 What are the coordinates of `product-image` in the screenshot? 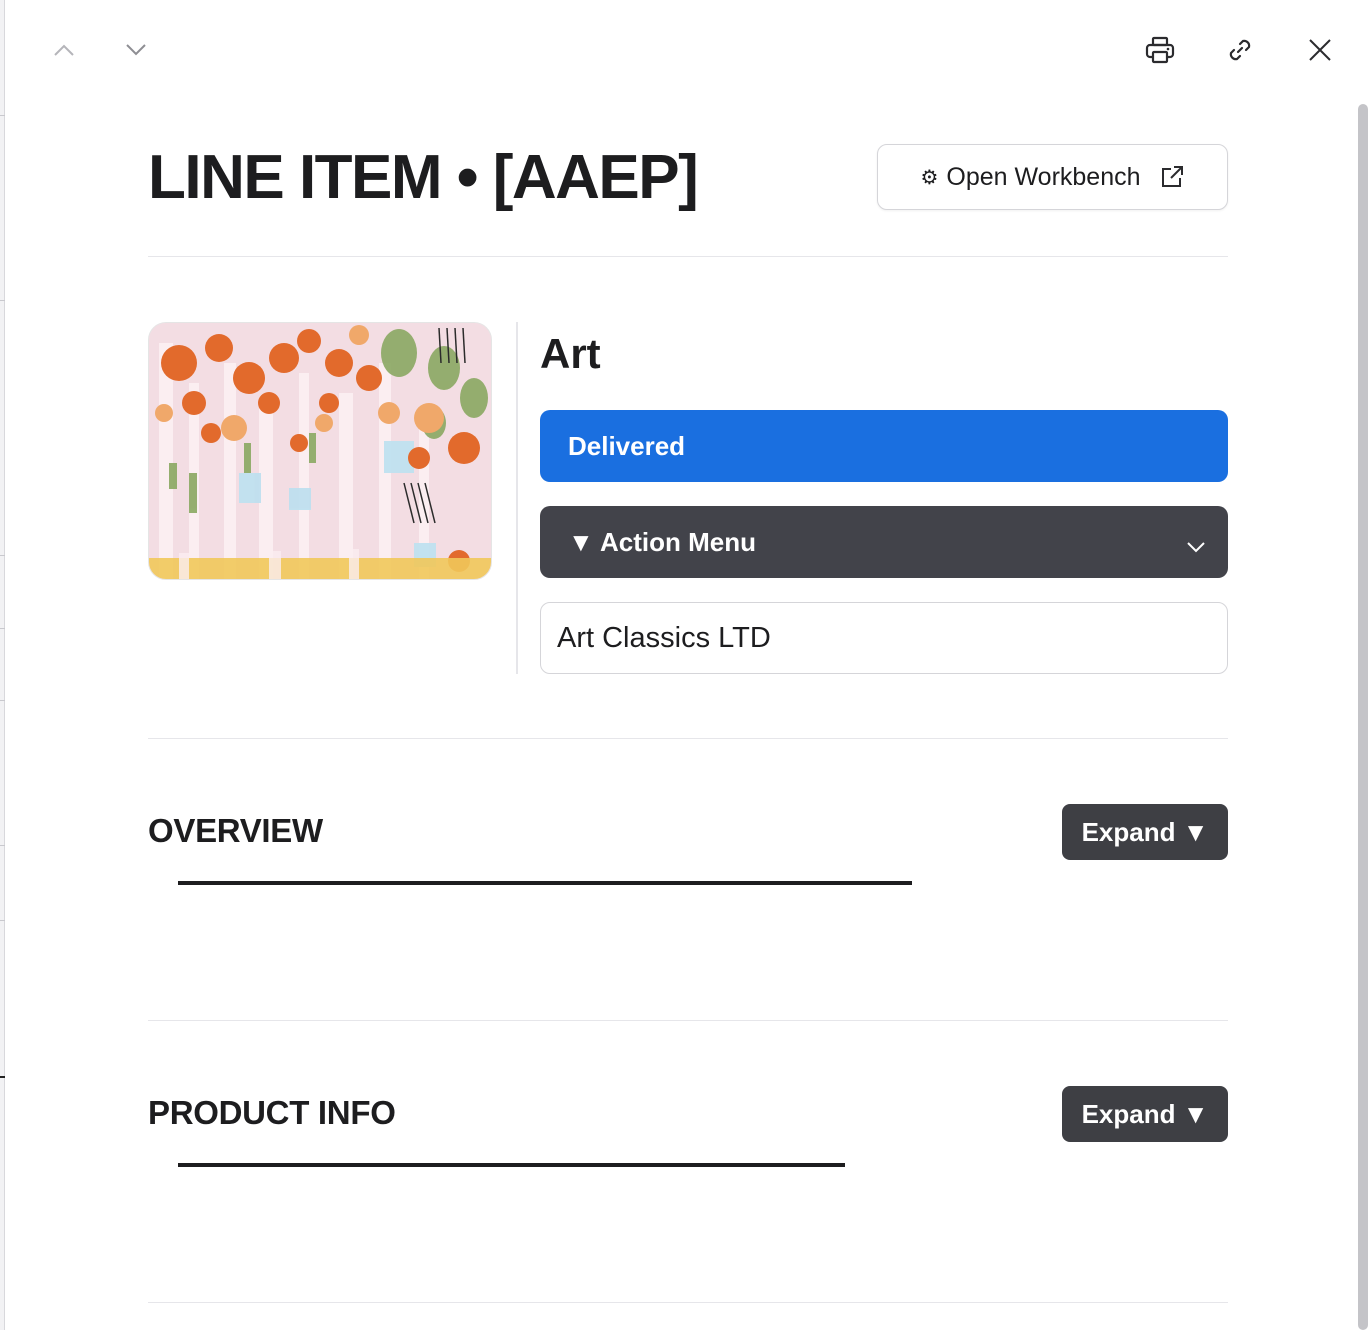 It's located at (320, 451).